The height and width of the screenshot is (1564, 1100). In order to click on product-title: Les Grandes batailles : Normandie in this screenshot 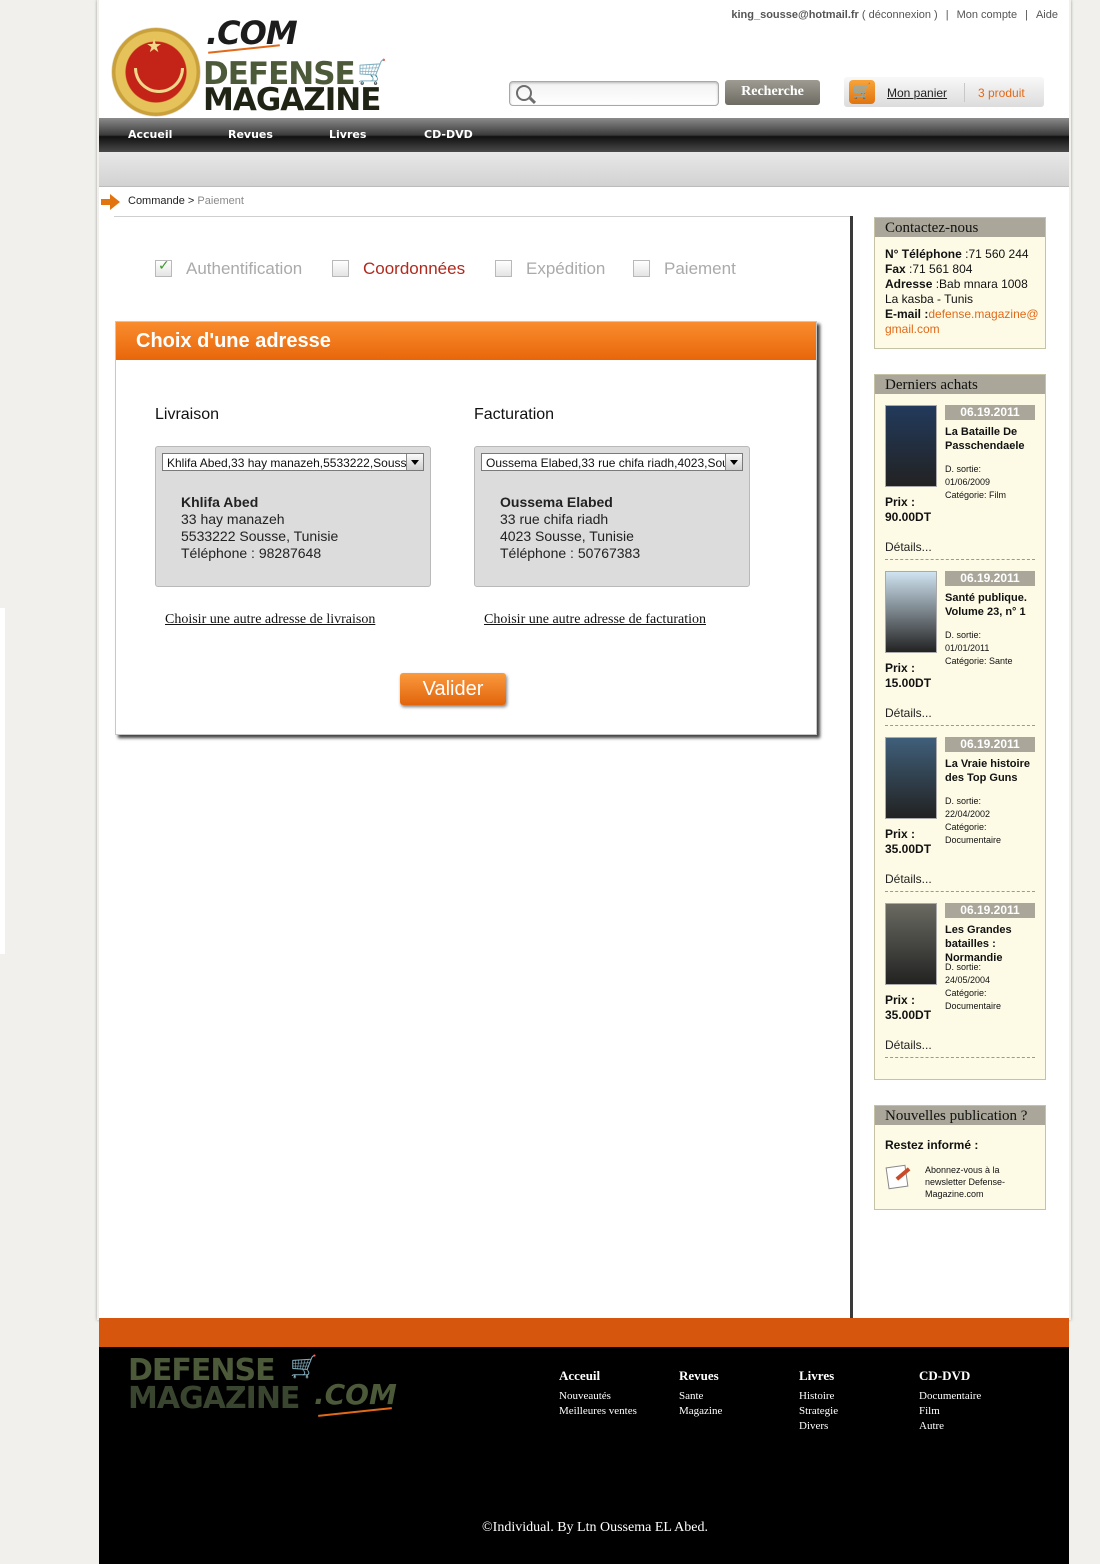, I will do `click(991, 944)`.